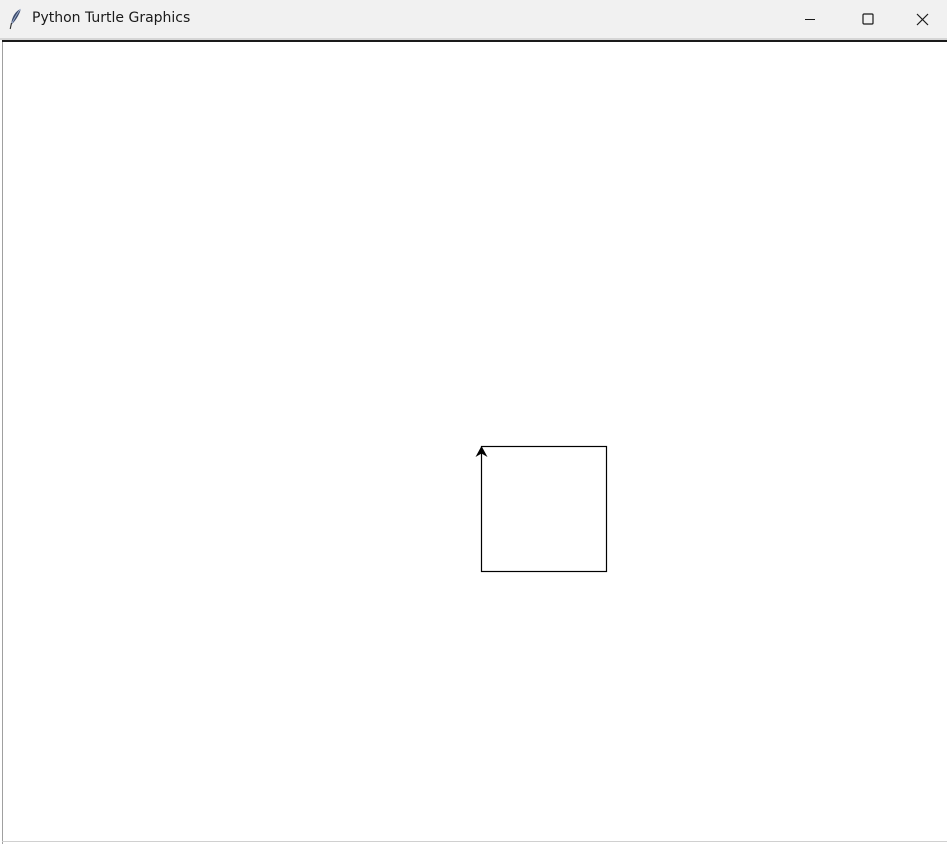  Describe the element at coordinates (473, 19) in the screenshot. I see `title-bar: Python Turtle Graphics` at that location.